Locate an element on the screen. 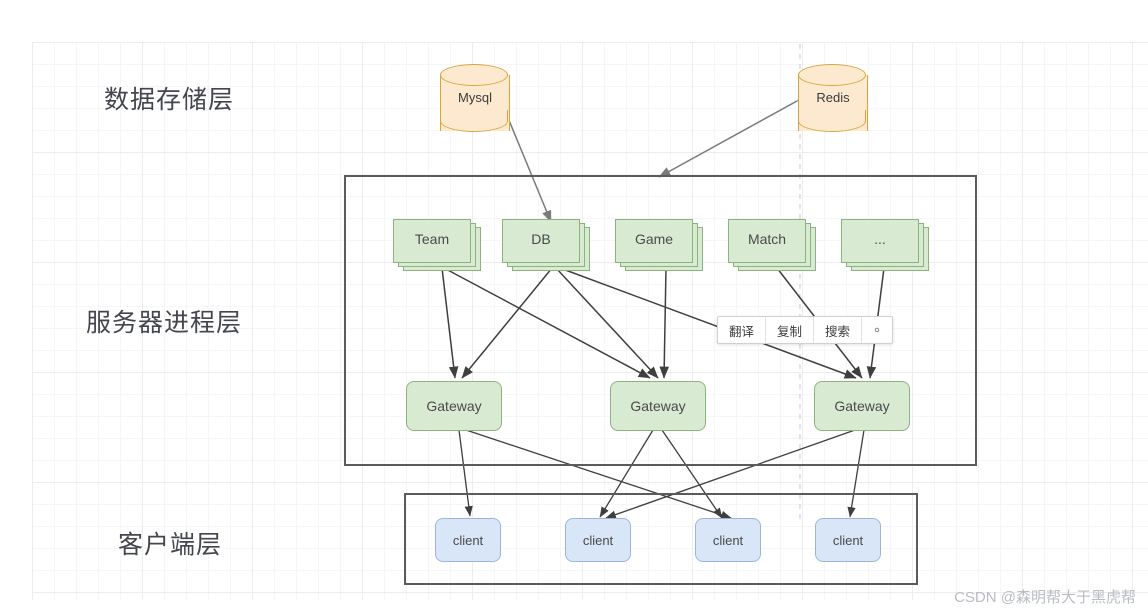 The image size is (1148, 611). node-game: Game is located at coordinates (659, 245).